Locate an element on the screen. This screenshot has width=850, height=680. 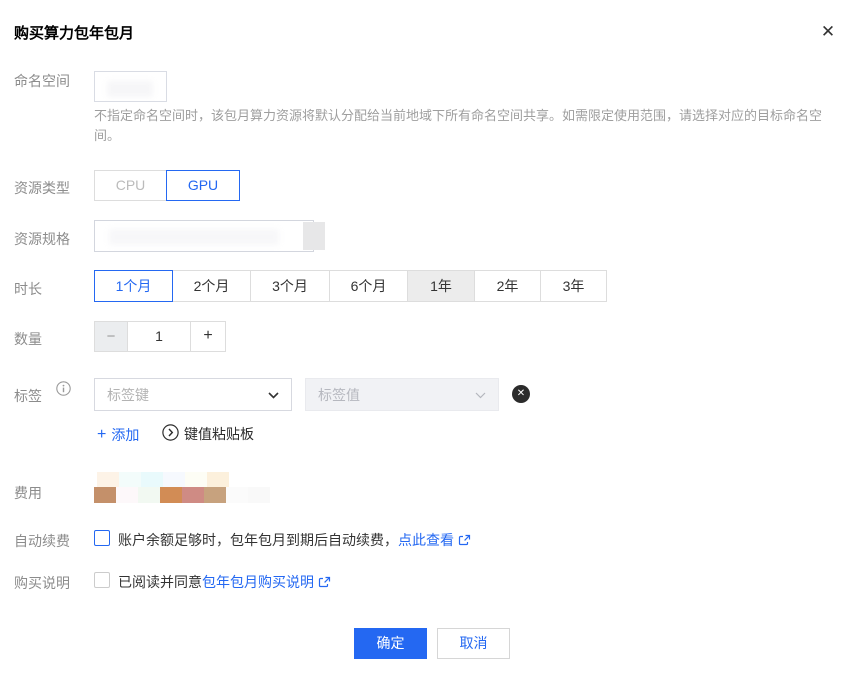
duration-option-3month: 3个月 is located at coordinates (290, 286).